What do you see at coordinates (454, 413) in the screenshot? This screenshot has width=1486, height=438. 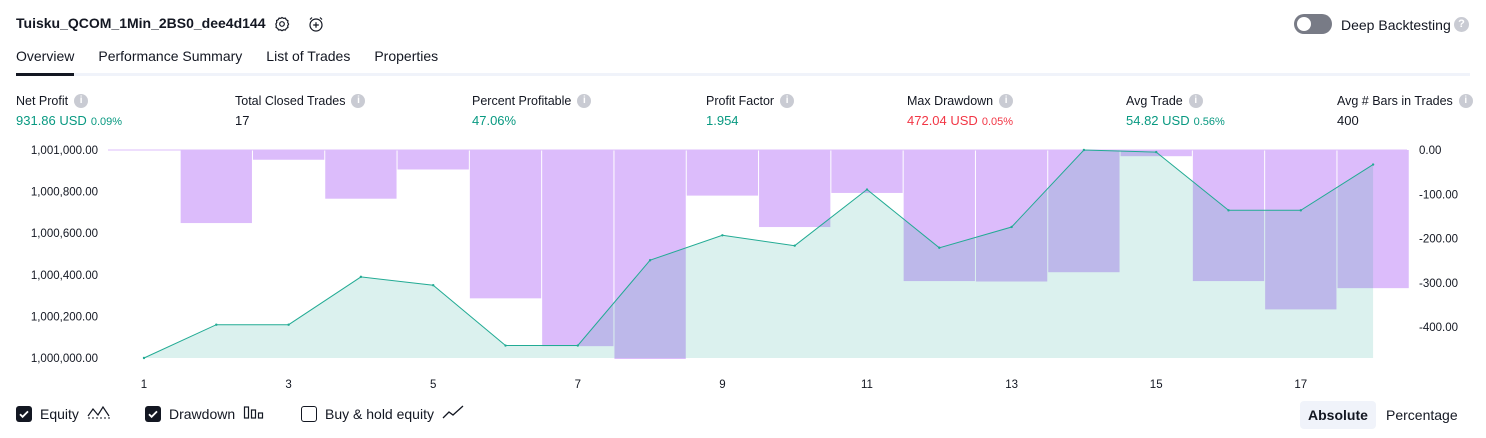 I see `buy-hold-line-icon` at bounding box center [454, 413].